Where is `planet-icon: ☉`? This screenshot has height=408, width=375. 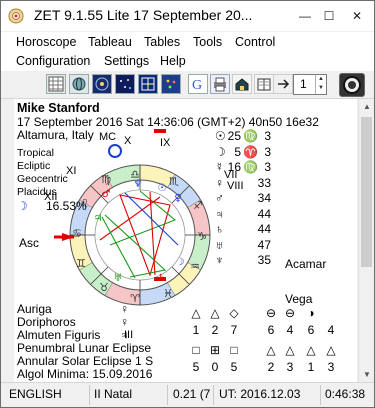
planet-icon: ☉ is located at coordinates (220, 136).